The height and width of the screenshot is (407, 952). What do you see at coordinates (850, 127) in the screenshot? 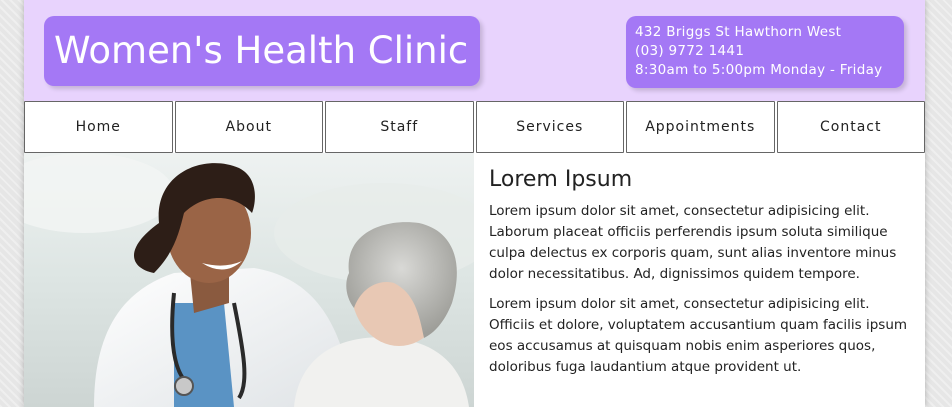
I see `nav-contact: Contact` at bounding box center [850, 127].